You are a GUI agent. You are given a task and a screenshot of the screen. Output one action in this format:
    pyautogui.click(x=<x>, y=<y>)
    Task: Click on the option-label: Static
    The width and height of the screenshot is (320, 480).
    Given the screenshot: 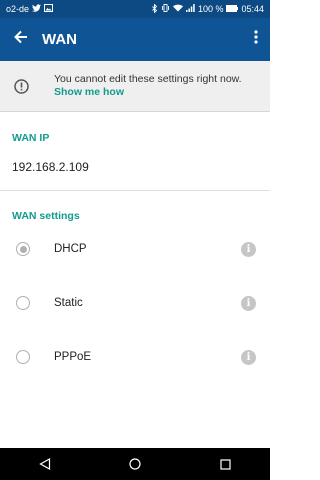 What is the action you would take?
    pyautogui.click(x=68, y=303)
    